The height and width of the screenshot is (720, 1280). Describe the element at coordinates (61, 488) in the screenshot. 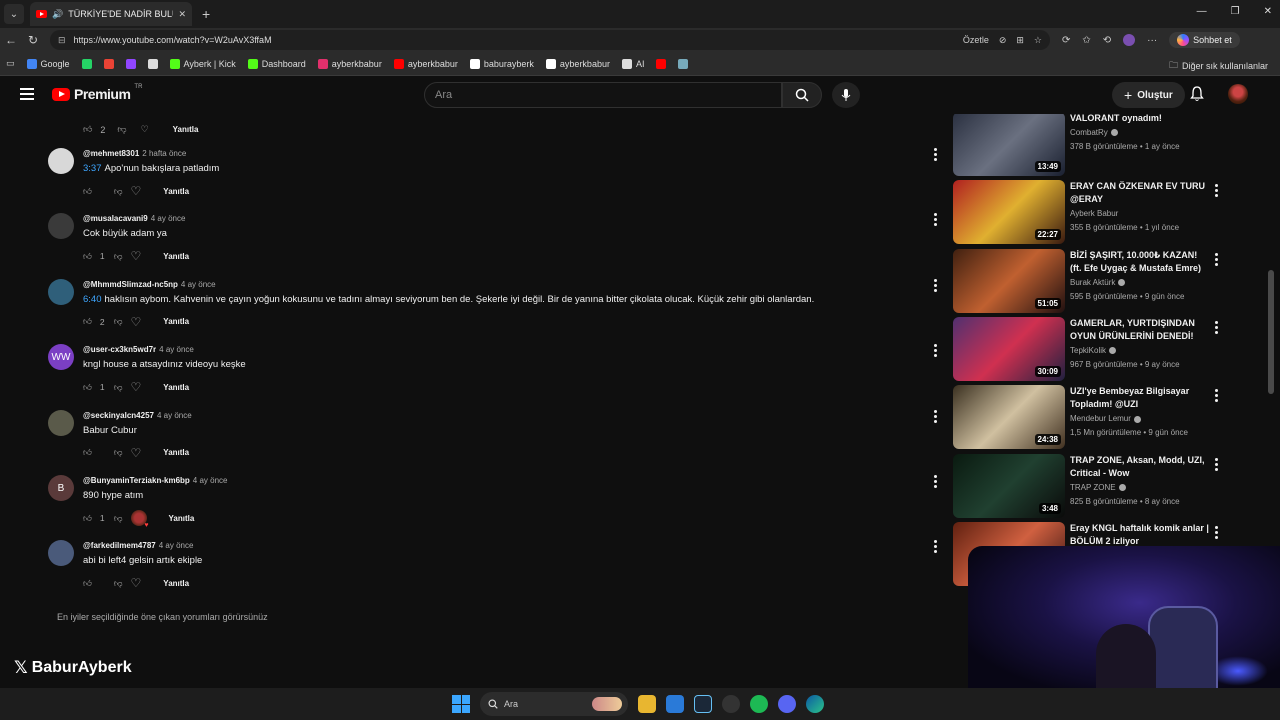

I see `avatar: B` at that location.